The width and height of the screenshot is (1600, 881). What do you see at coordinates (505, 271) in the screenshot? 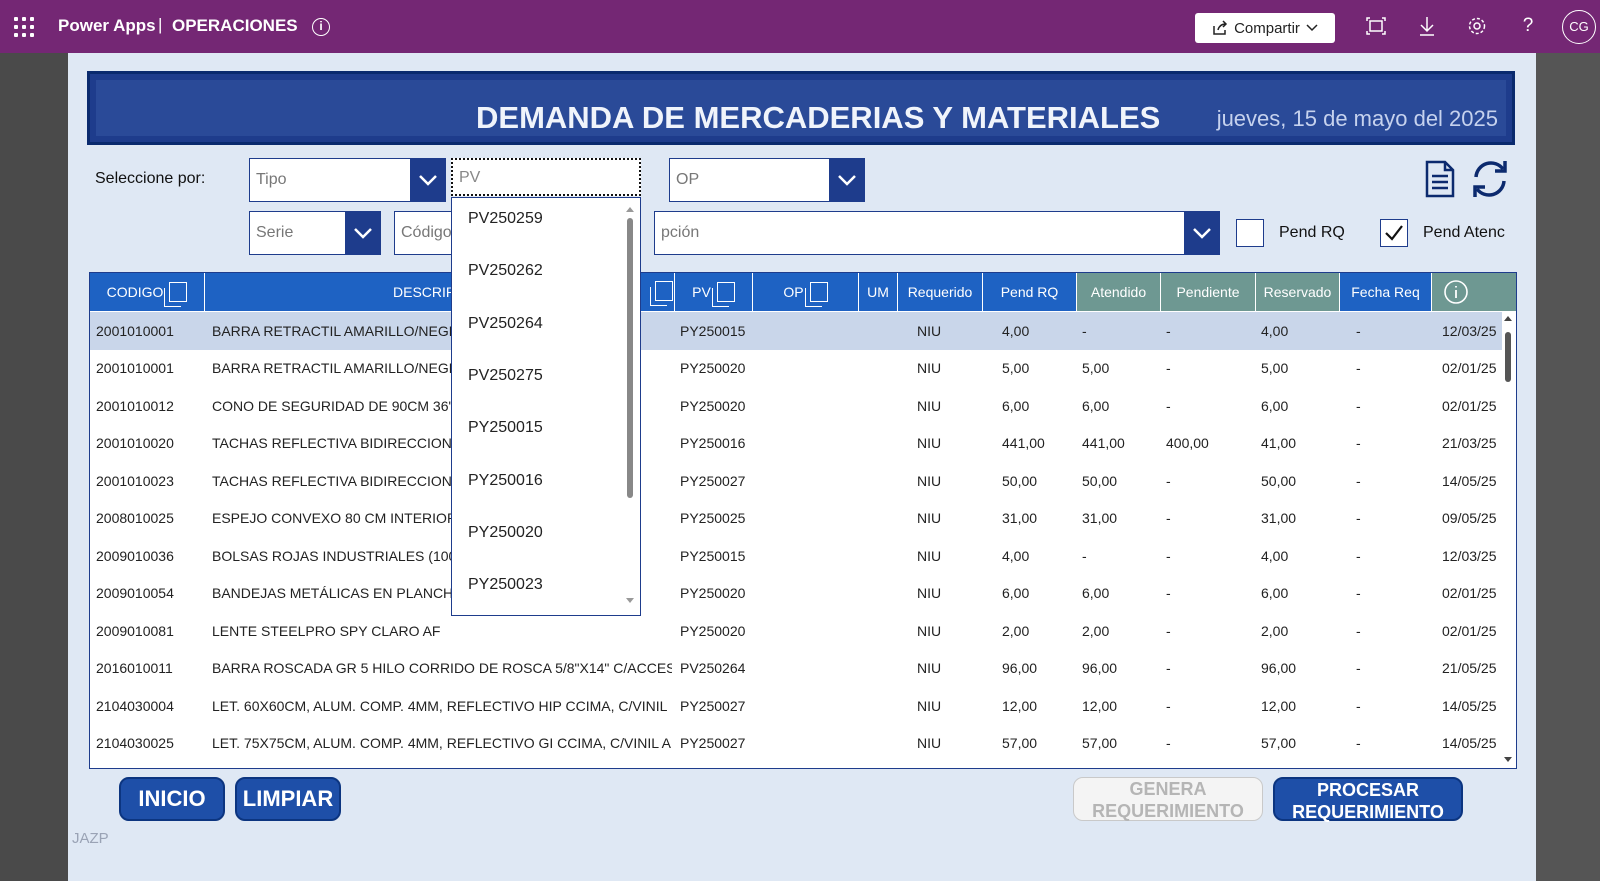
I see `dropdown-option: PV250262` at bounding box center [505, 271].